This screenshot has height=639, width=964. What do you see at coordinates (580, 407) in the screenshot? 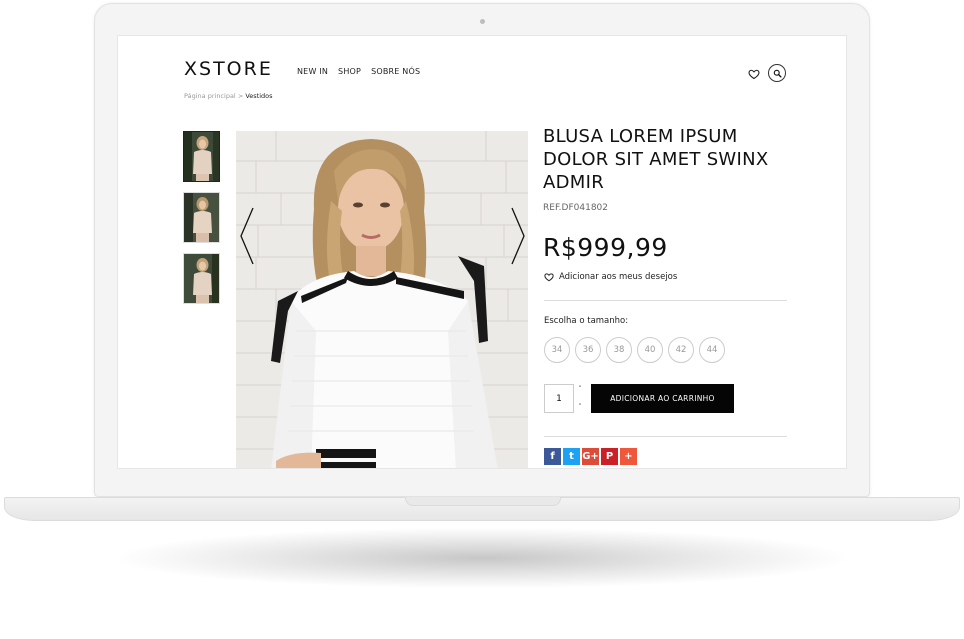
I see `quantity-decrease-button: ˅` at bounding box center [580, 407].